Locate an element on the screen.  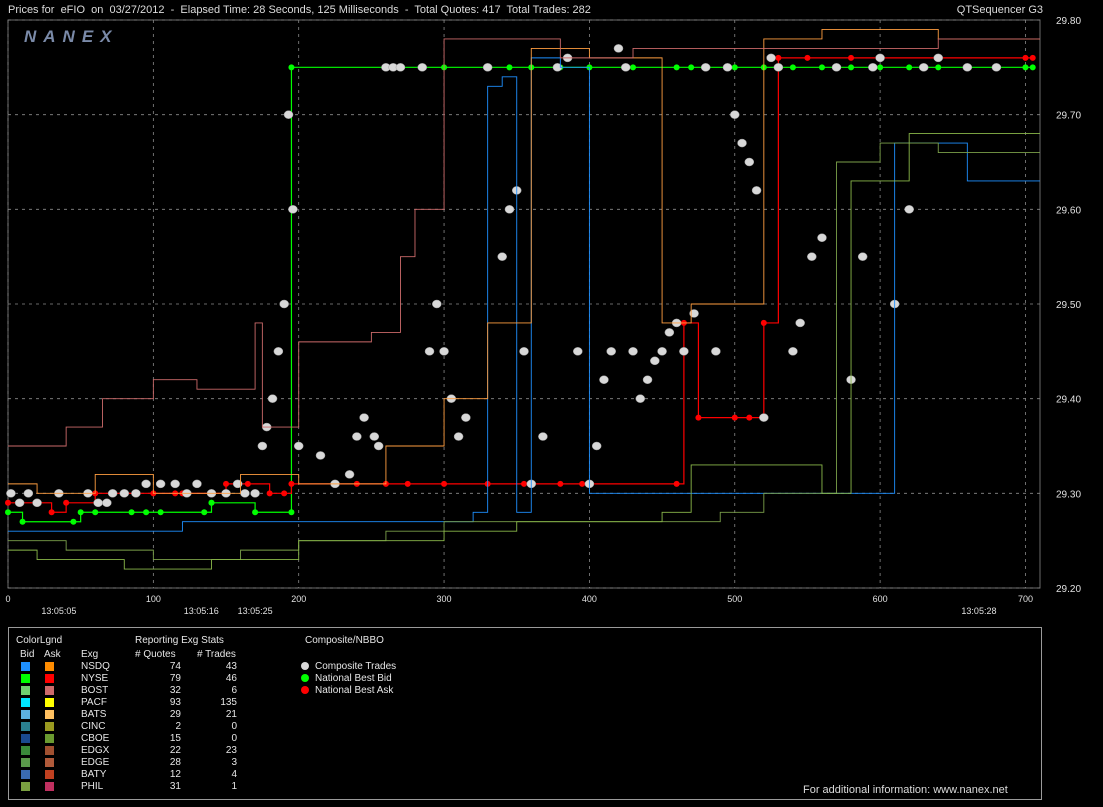
time-label: 13:05:05 is located at coordinates (58, 611).